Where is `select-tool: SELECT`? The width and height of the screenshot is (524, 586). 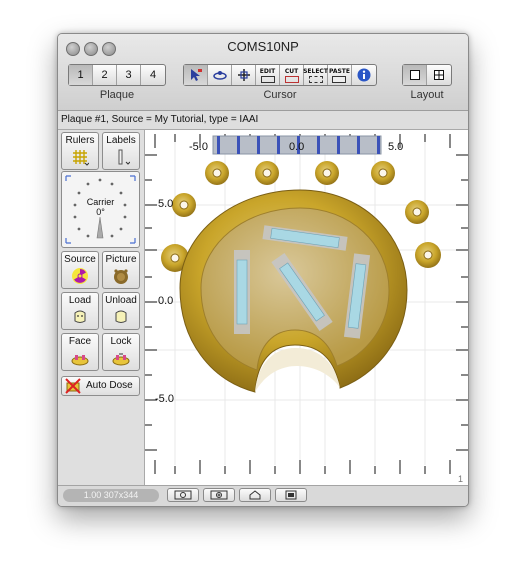
select-tool: SELECT is located at coordinates (315, 75).